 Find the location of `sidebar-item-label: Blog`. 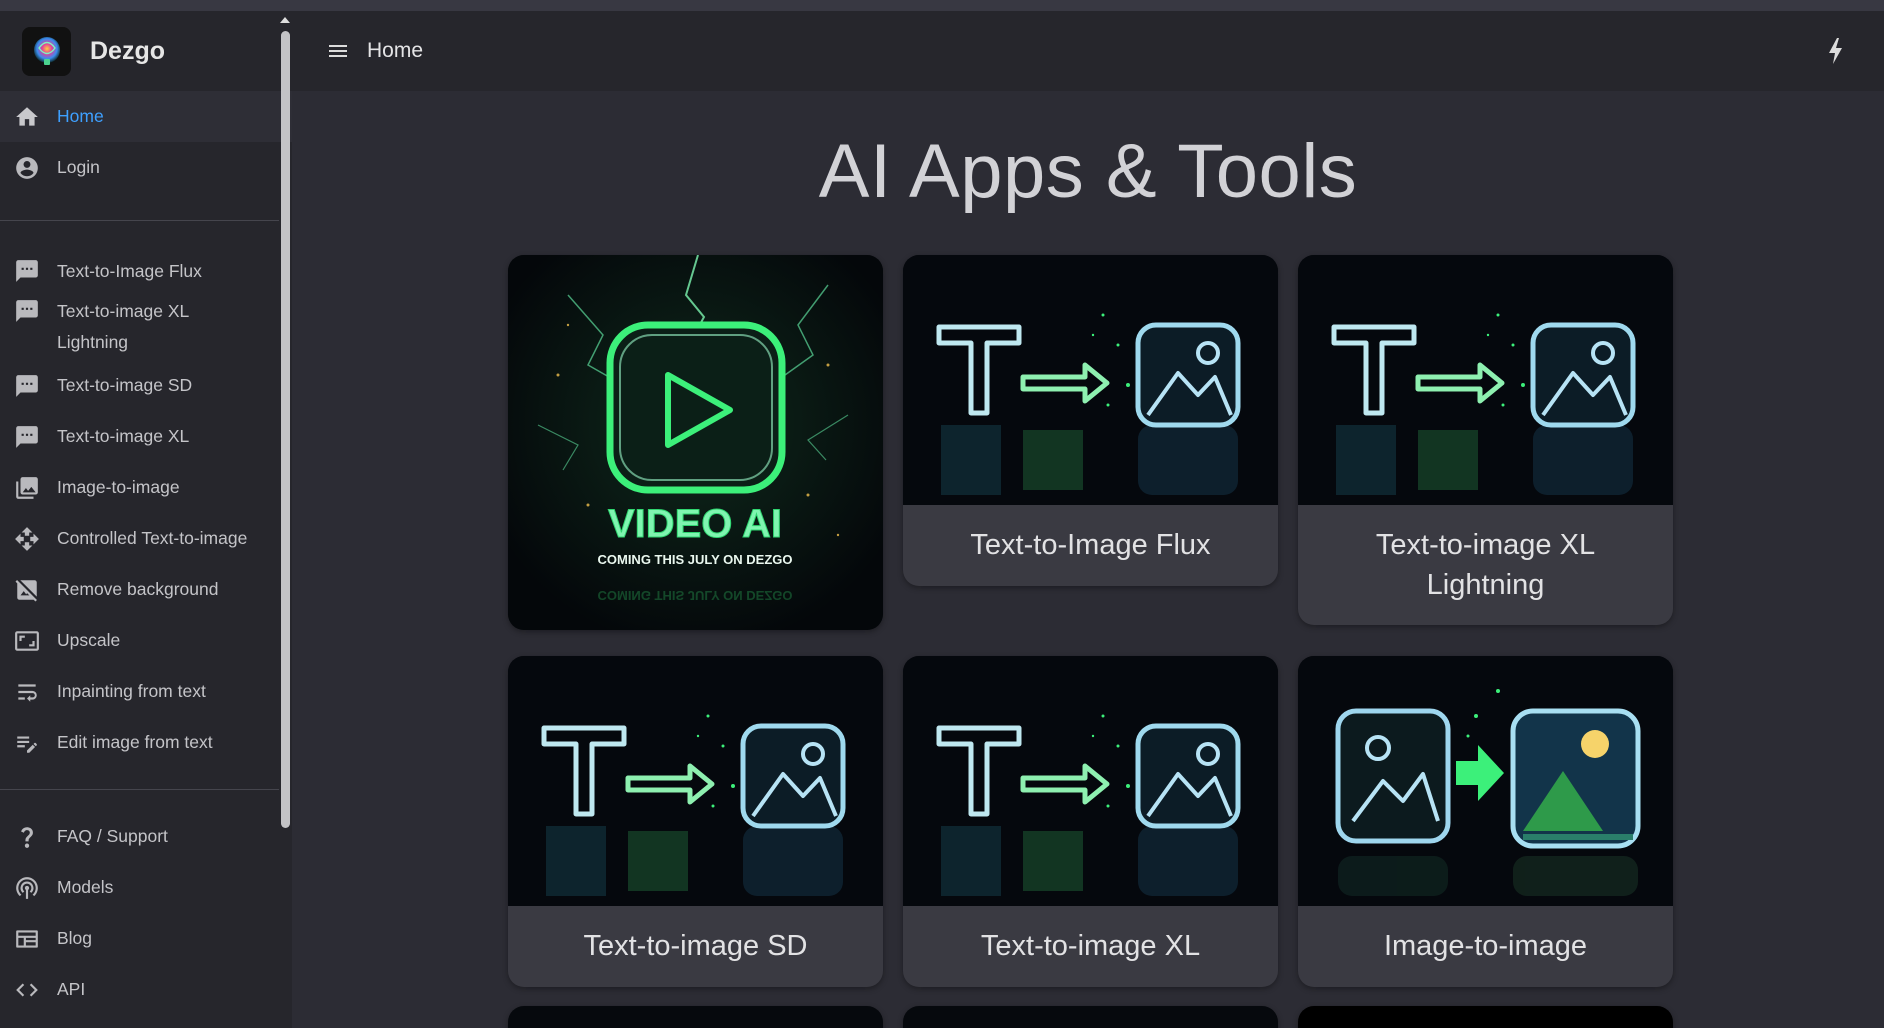

sidebar-item-label: Blog is located at coordinates (75, 938).